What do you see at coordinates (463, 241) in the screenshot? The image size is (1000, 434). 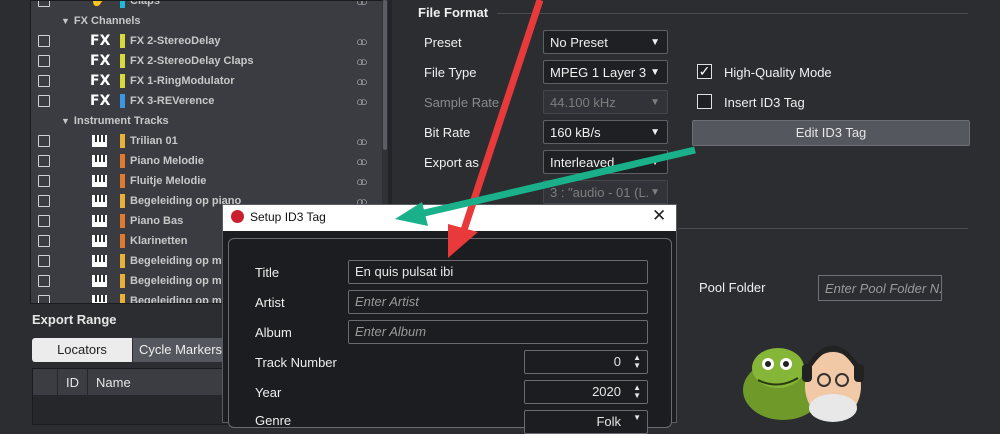 I see `red-arrow-head` at bounding box center [463, 241].